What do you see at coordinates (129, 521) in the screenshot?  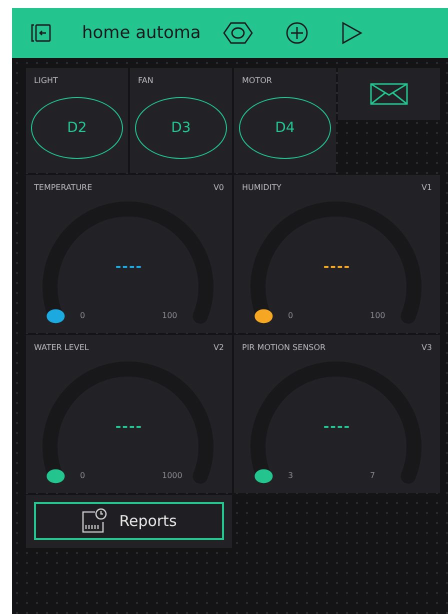 I see `reports-button: Reports` at bounding box center [129, 521].